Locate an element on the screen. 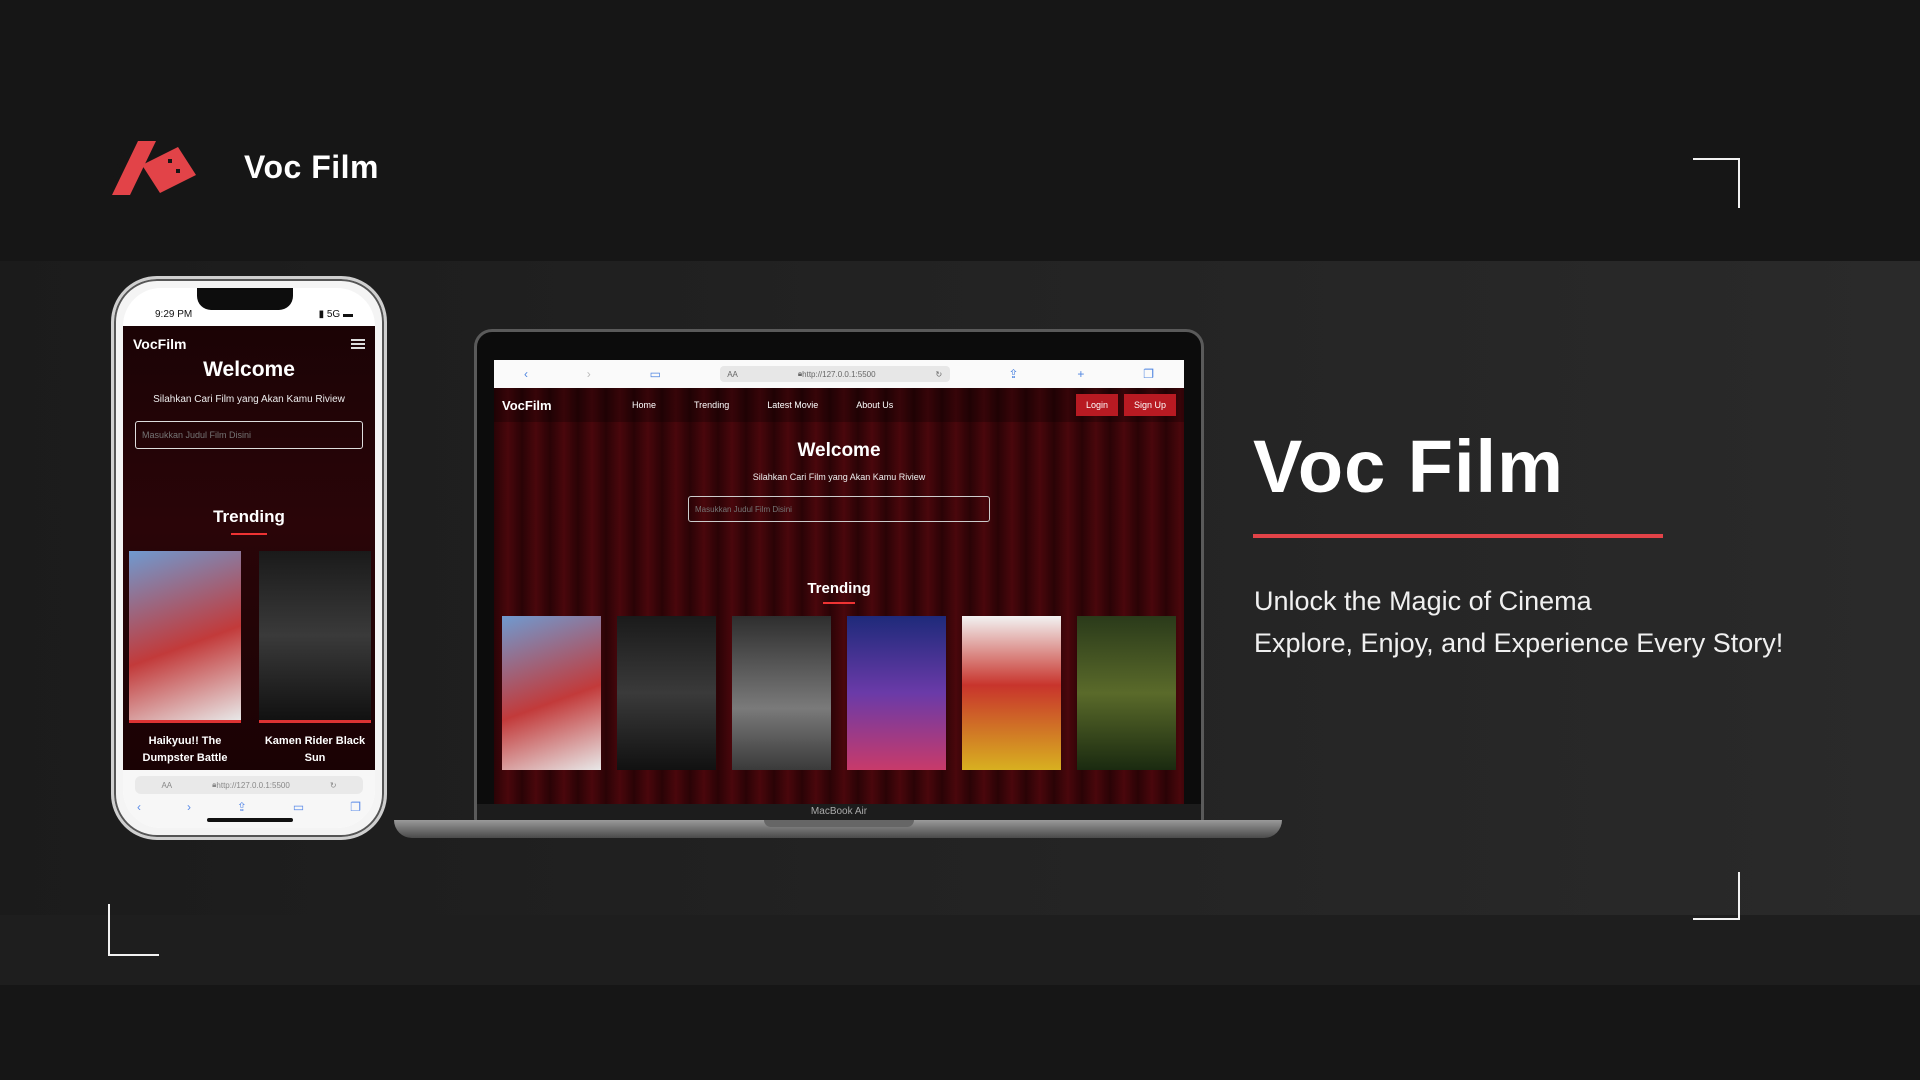 Image resolution: width=1920 pixels, height=1080 pixels. laptop-url-bar: AA 🔒︎ http://127.0.0.1:5500 ↻ is located at coordinates (834, 374).